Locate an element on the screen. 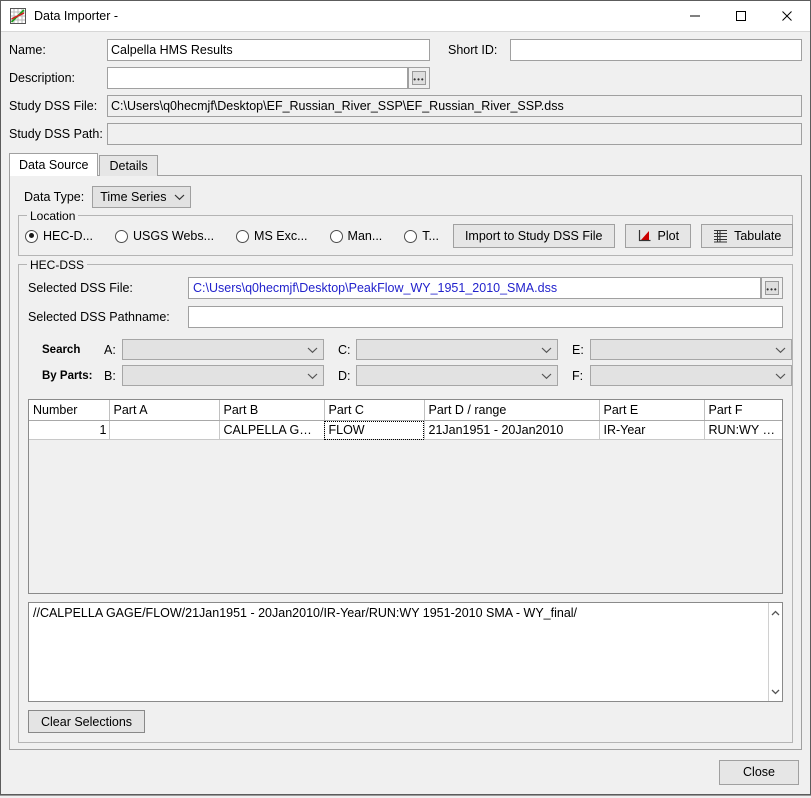 The width and height of the screenshot is (811, 798). part-d-key: D: is located at coordinates (344, 375).